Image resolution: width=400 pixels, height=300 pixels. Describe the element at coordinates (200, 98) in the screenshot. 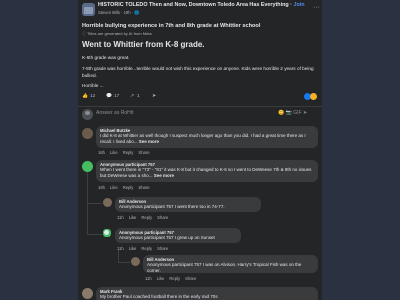

I see `post-stats: 👍 12 💬 17 ↗ 1 ➤` at that location.